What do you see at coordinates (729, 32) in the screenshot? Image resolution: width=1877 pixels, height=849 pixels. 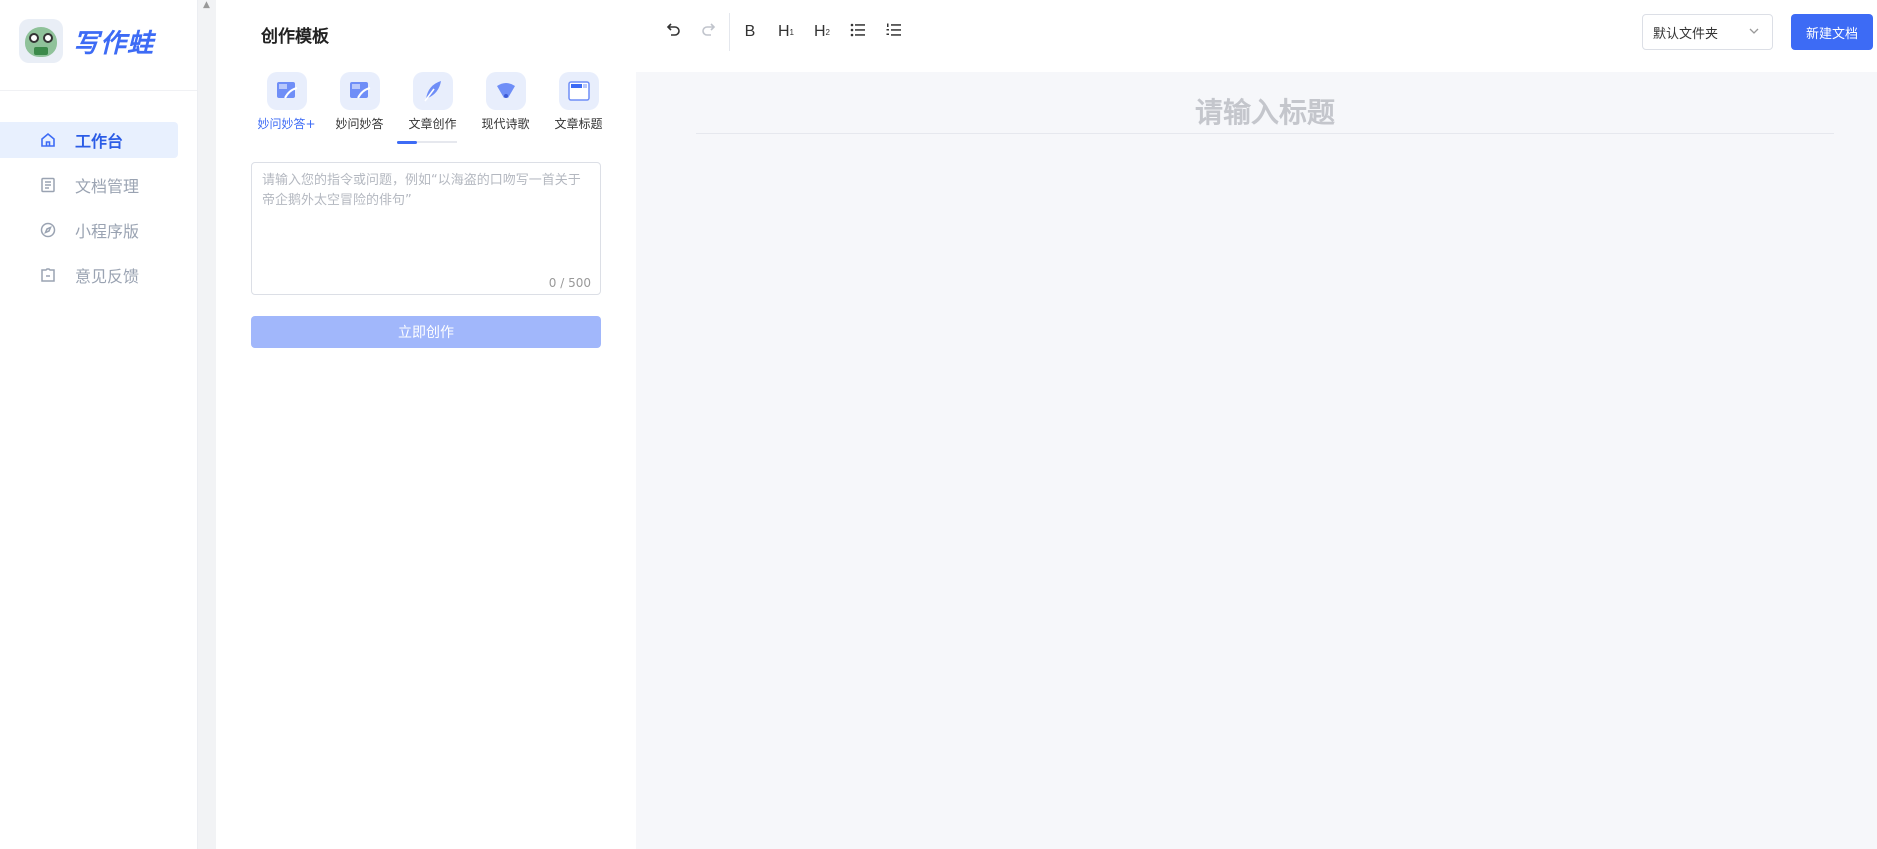 I see `toolbar-separator` at bounding box center [729, 32].